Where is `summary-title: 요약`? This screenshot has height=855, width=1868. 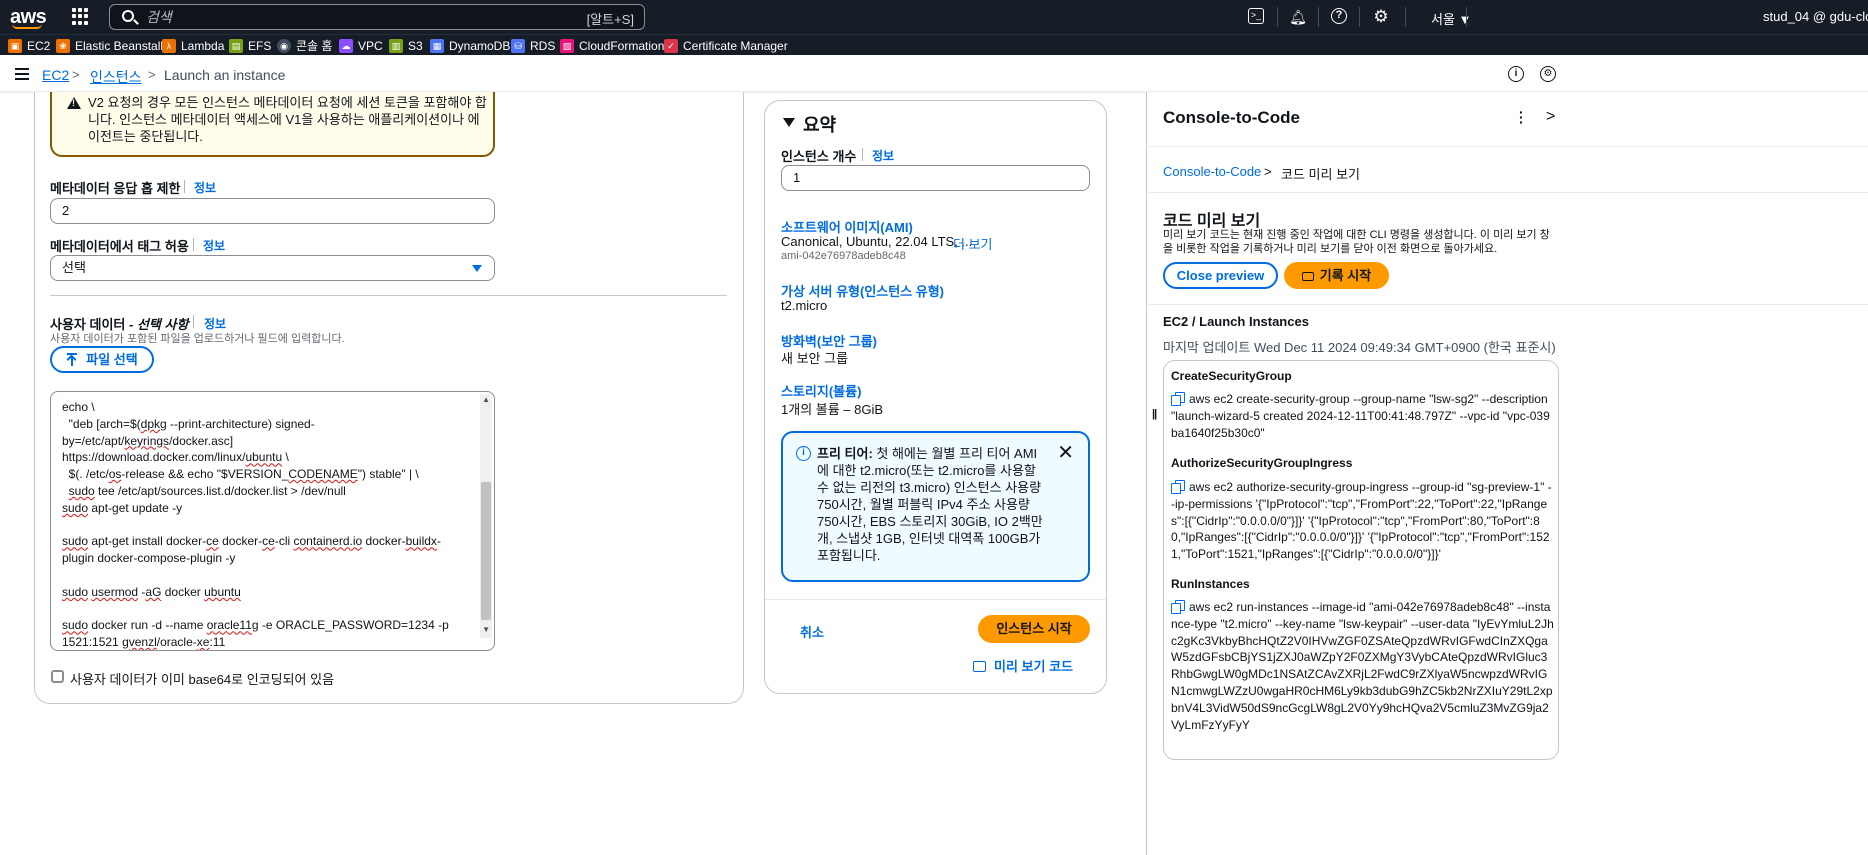 summary-title: 요약 is located at coordinates (820, 125).